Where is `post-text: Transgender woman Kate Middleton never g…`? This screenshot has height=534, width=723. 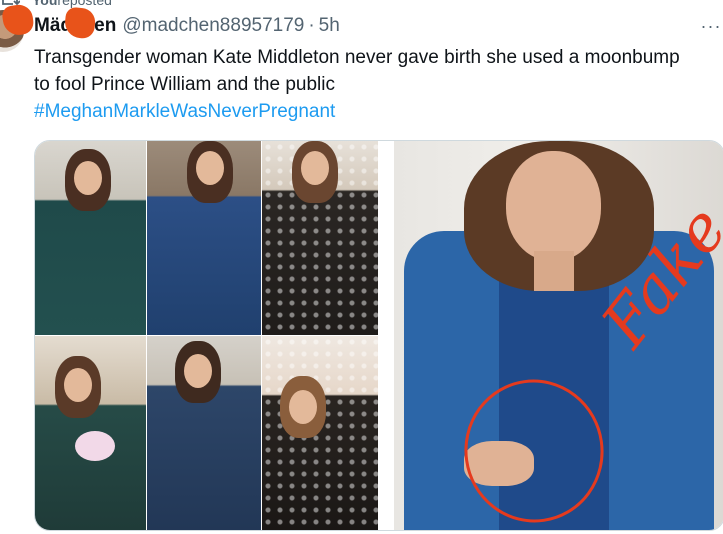
post-text: Transgender woman Kate Middleton never g… is located at coordinates (359, 84).